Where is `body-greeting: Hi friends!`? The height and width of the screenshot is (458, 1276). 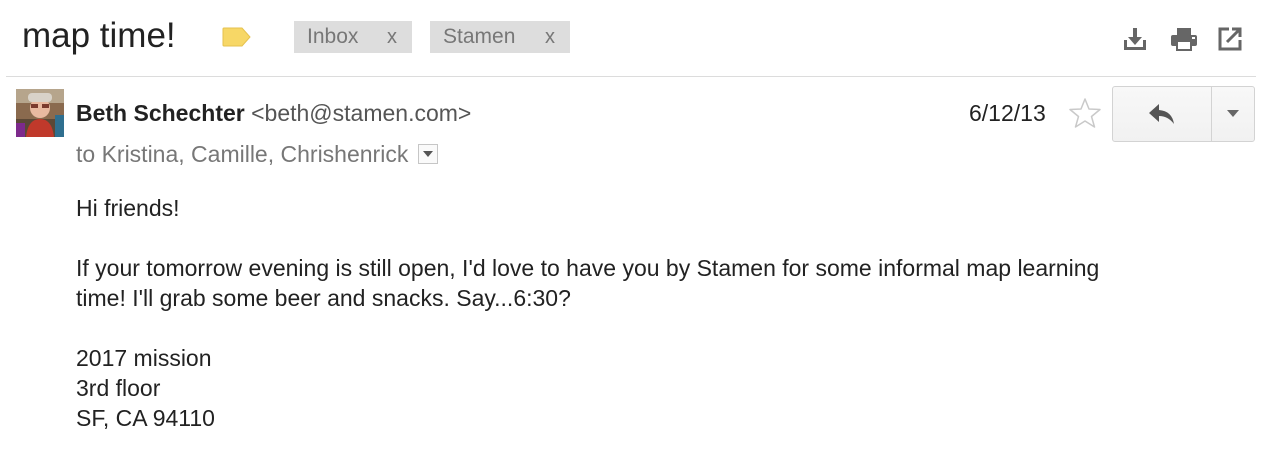
body-greeting: Hi friends! is located at coordinates (128, 208).